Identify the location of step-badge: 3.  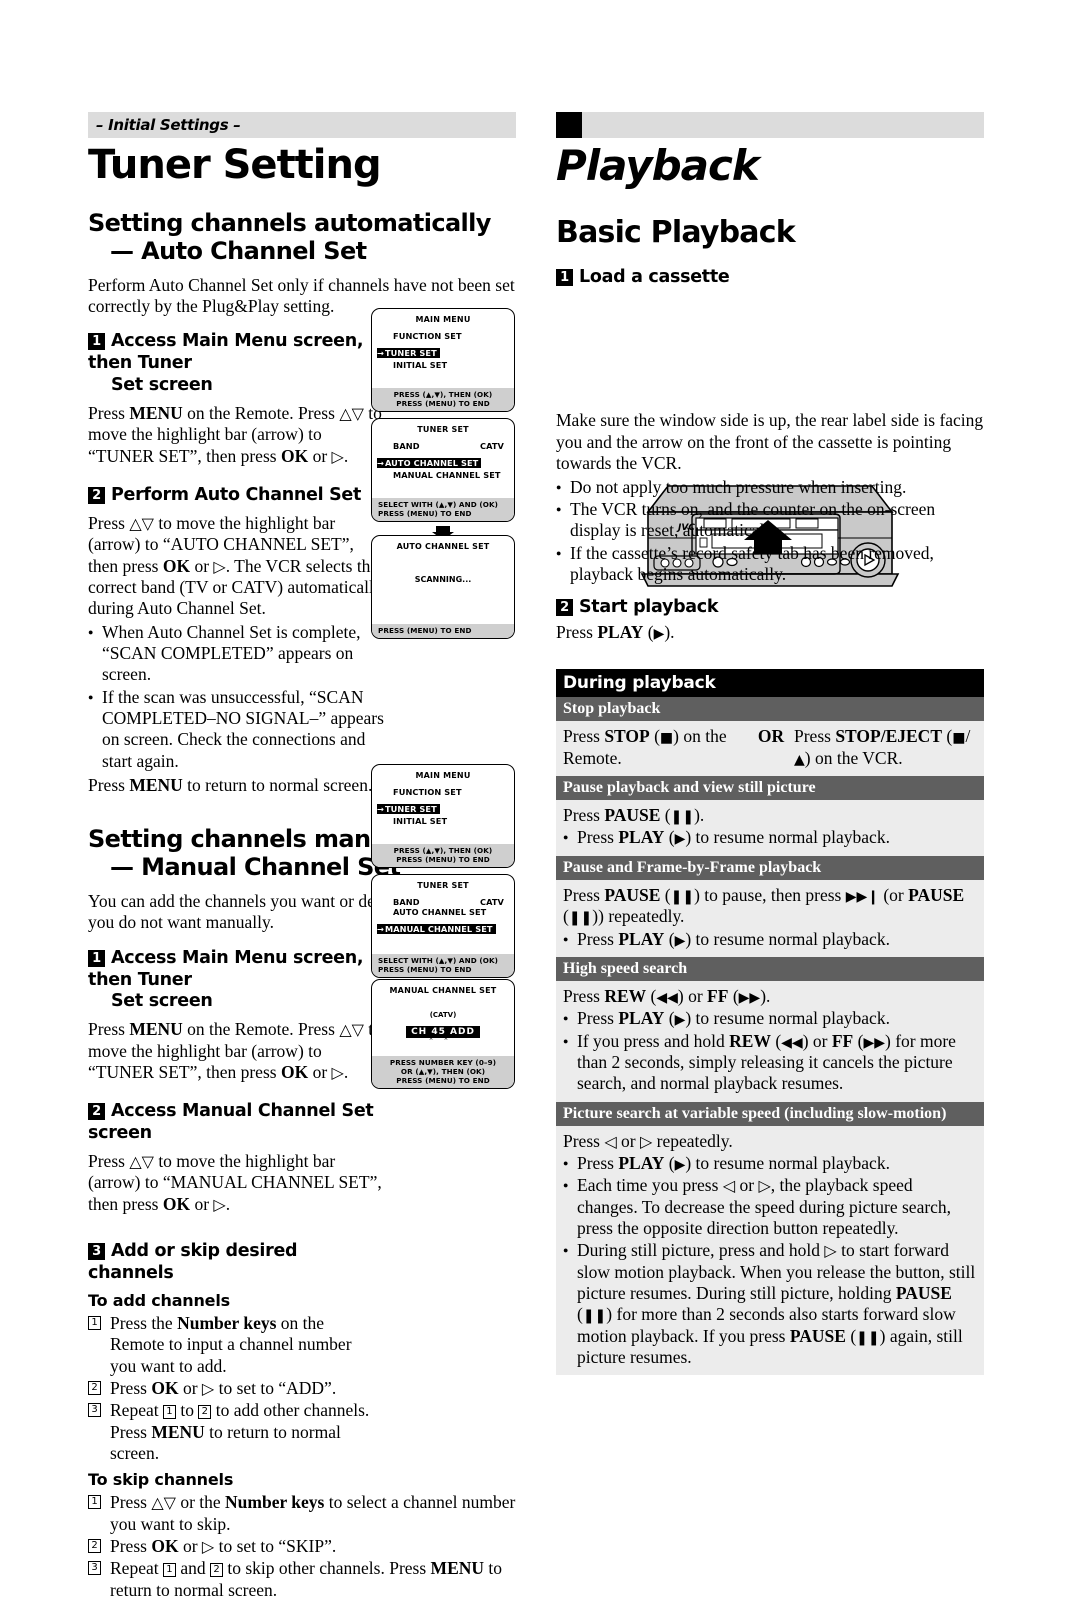
(96, 1252).